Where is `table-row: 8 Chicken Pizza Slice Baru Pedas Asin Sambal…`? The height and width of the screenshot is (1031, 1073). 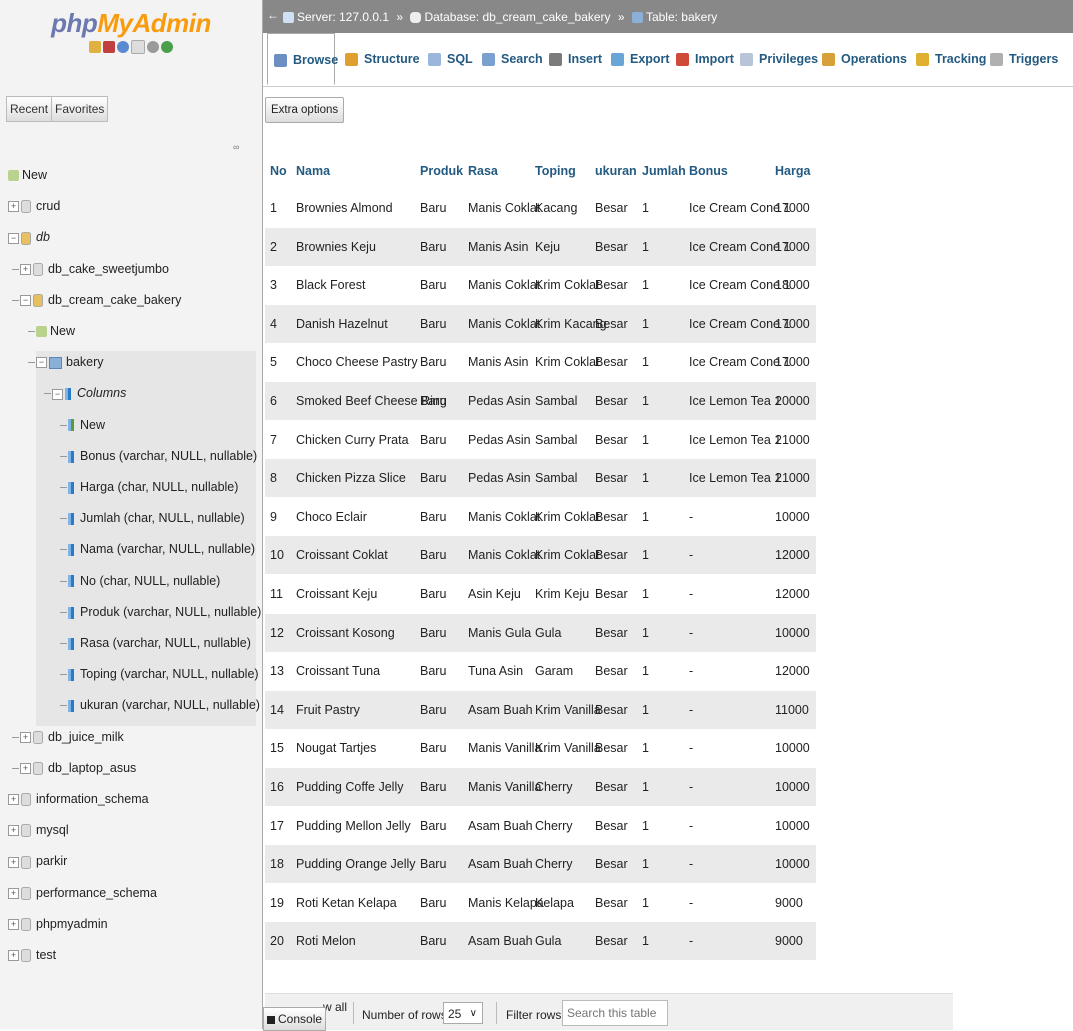 table-row: 8 Chicken Pizza Slice Baru Pedas Asin Sambal… is located at coordinates (540, 478).